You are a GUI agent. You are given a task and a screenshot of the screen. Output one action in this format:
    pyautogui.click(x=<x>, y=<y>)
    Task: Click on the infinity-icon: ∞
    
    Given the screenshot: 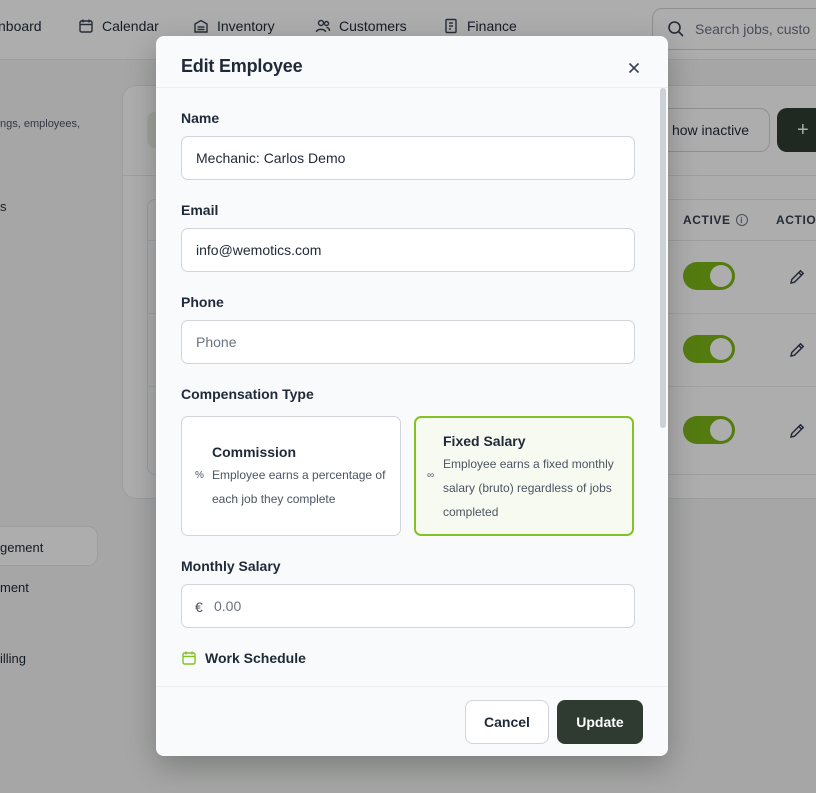 What is the action you would take?
    pyautogui.click(x=431, y=475)
    